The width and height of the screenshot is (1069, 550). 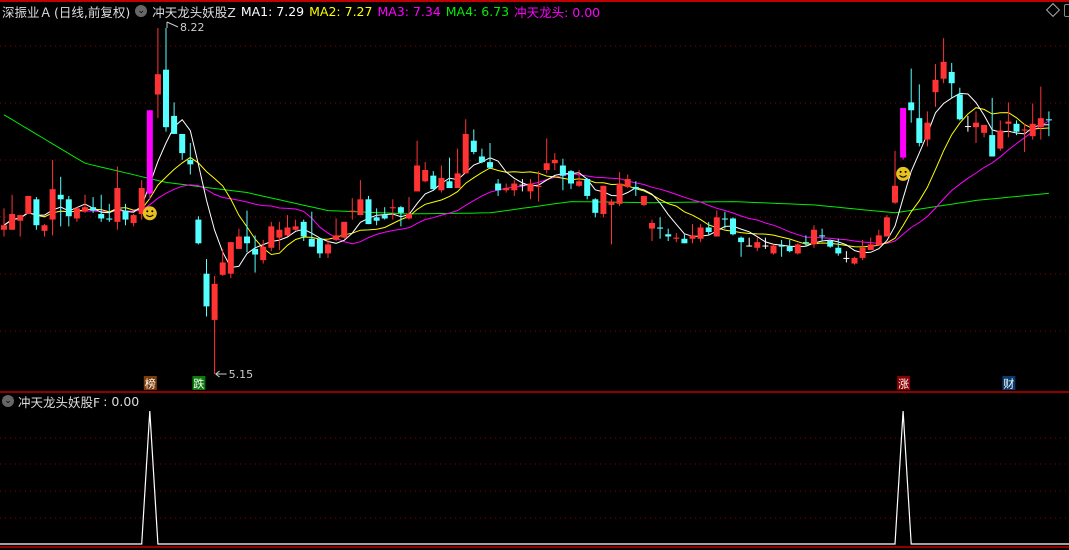 What do you see at coordinates (192, 27) in the screenshot?
I see `high-price-label: 8.22` at bounding box center [192, 27].